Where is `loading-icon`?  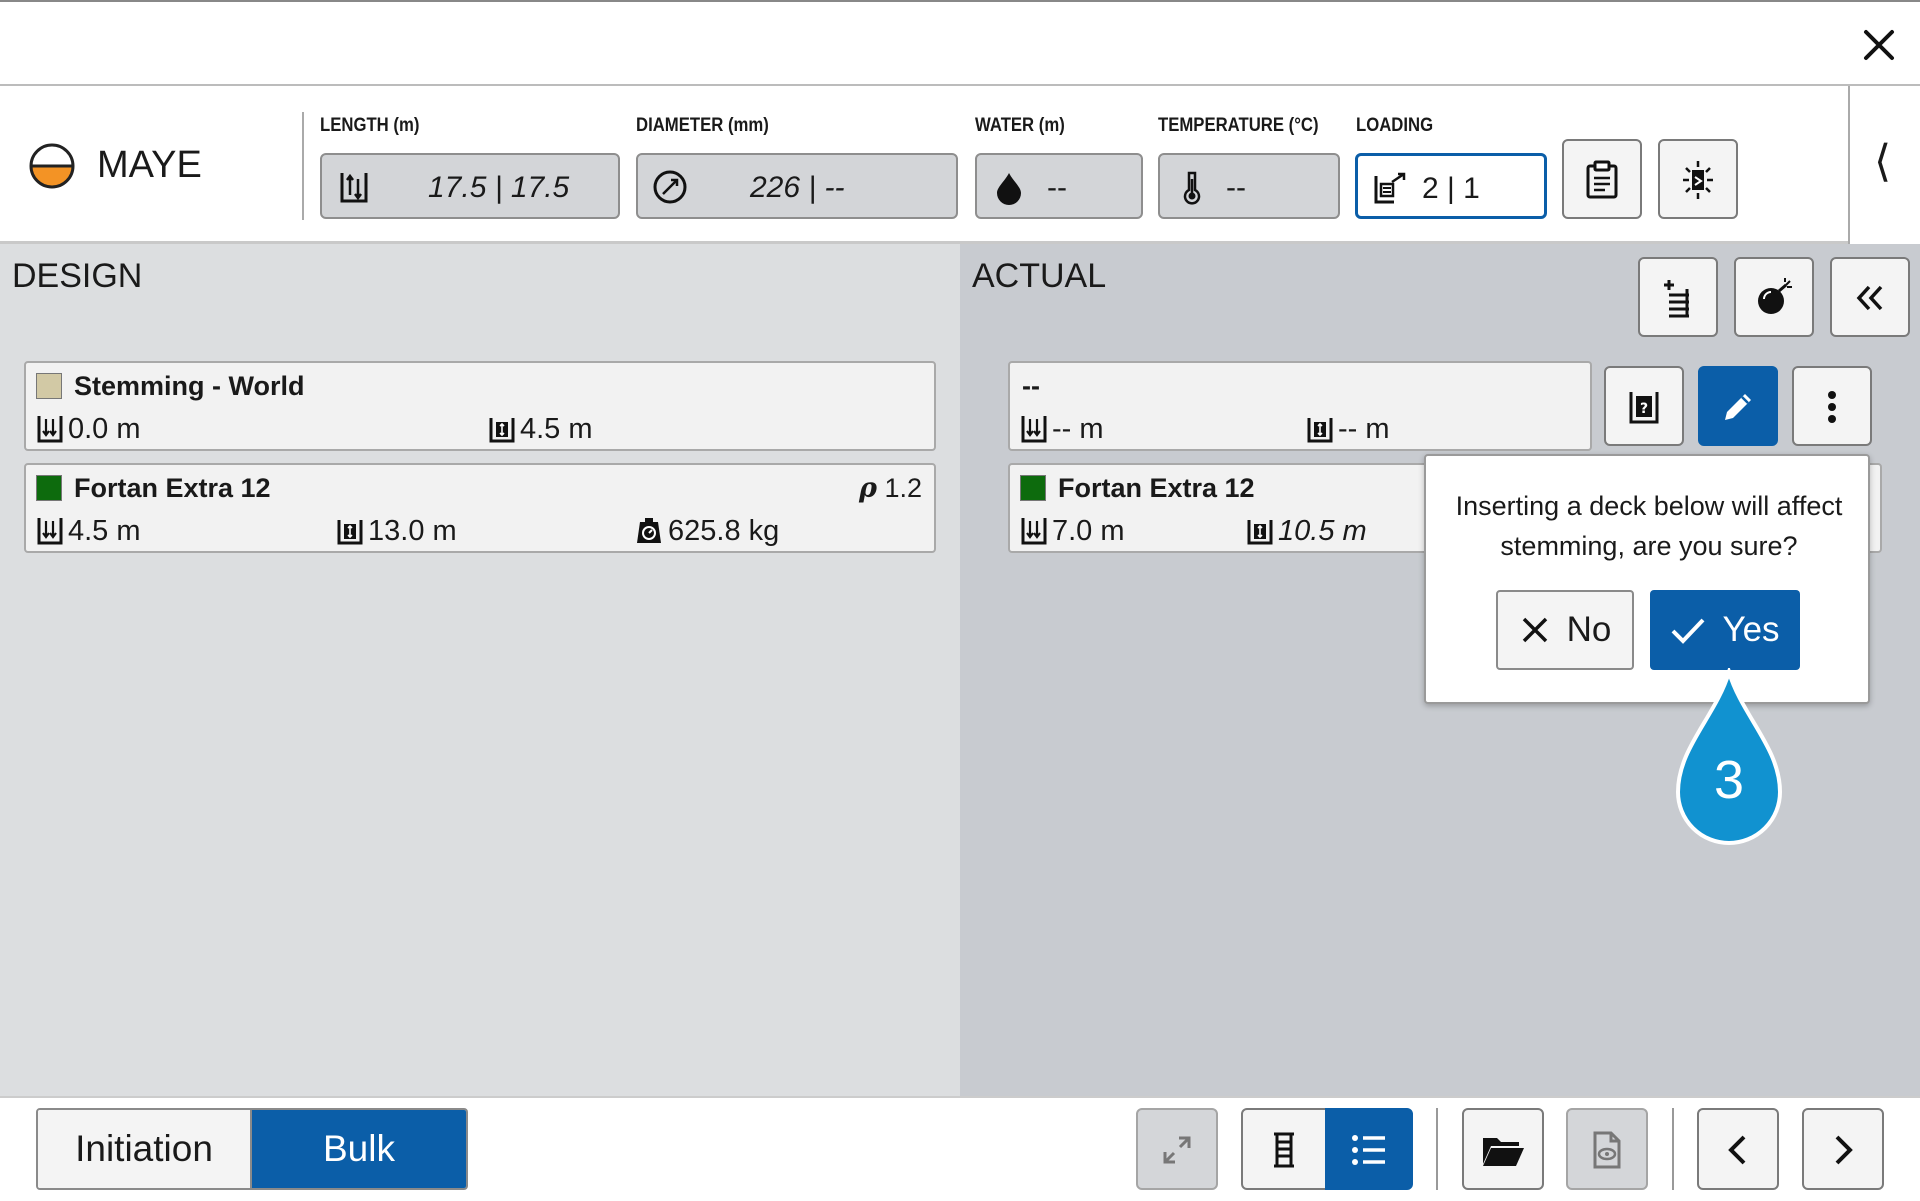 loading-icon is located at coordinates (1390, 188).